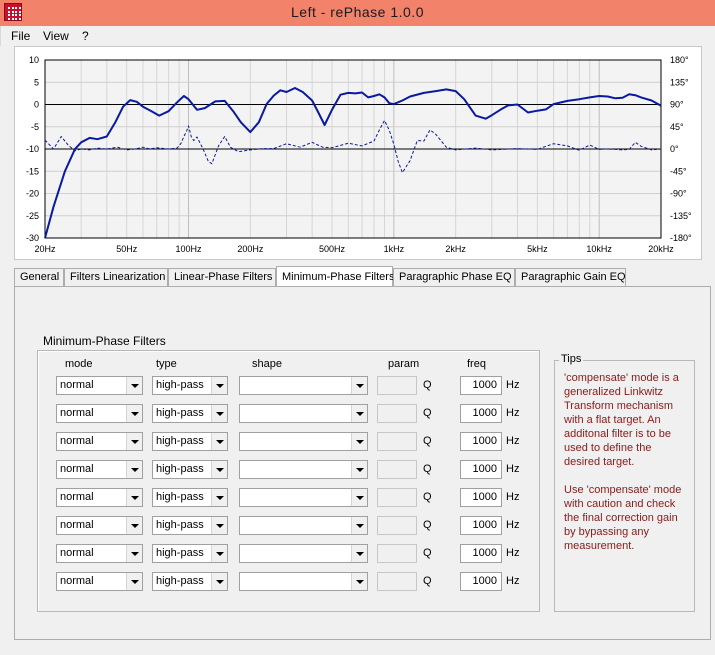  I want to click on menu-view: View, so click(56, 36).